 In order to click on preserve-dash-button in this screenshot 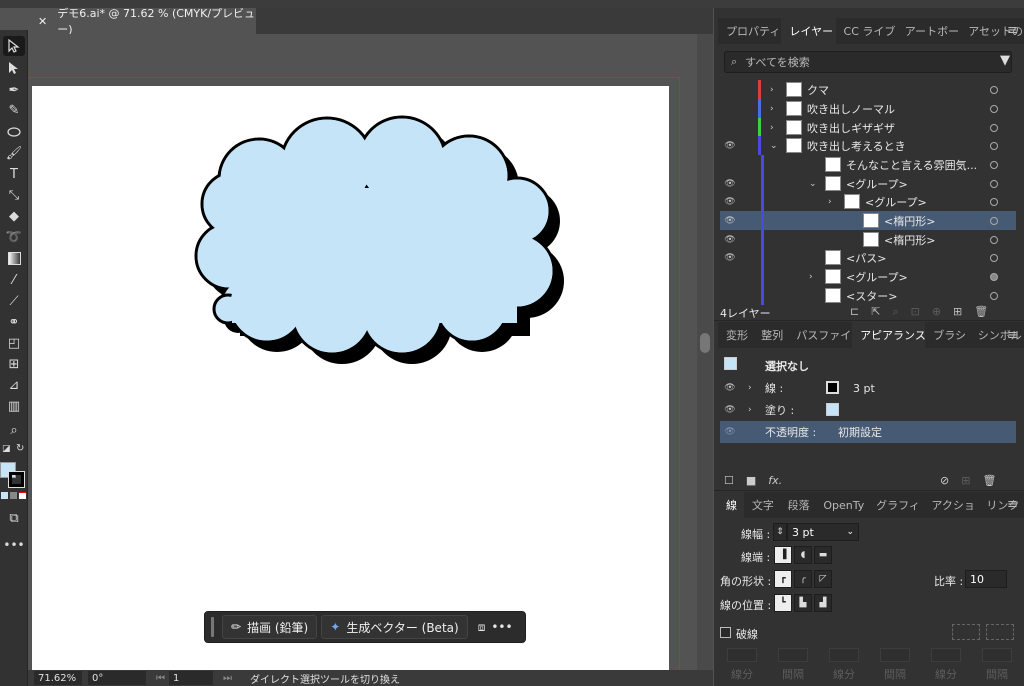, I will do `click(966, 632)`.